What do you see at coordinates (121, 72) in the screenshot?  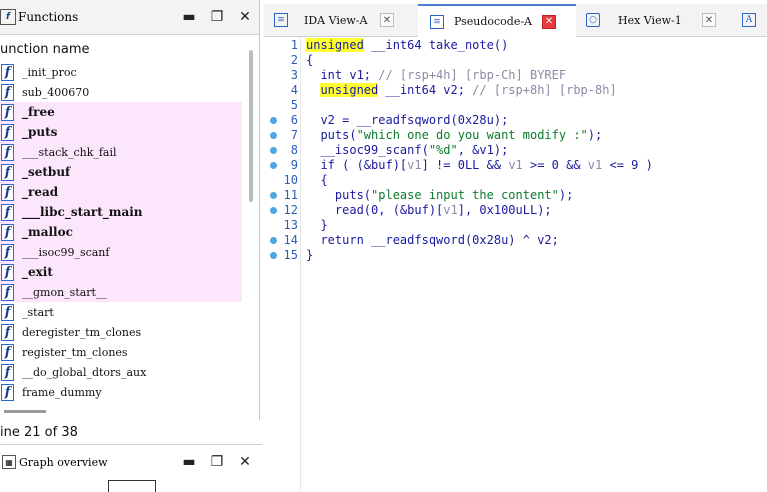 I see `function-row: f _init_proc` at bounding box center [121, 72].